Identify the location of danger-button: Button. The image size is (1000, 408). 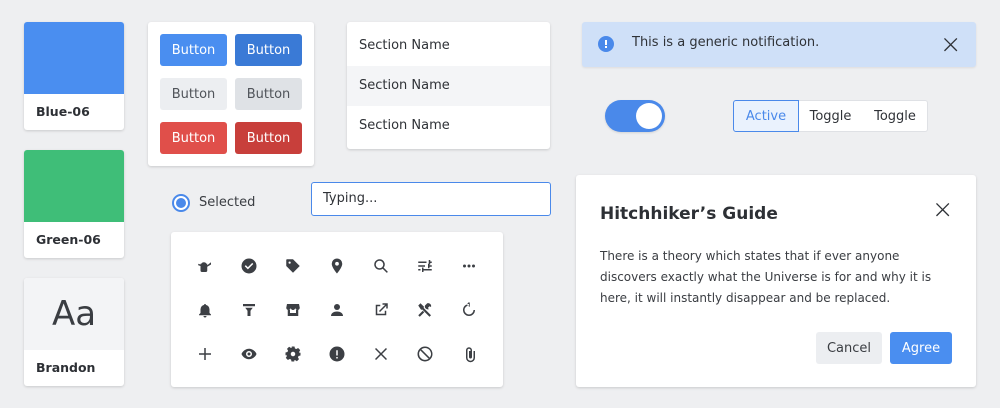
(193, 138).